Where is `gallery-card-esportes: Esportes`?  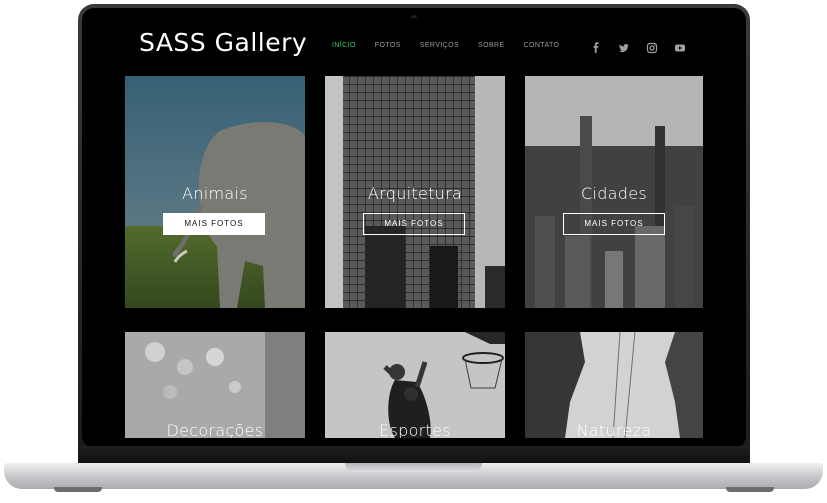
gallery-card-esportes: Esportes is located at coordinates (415, 385).